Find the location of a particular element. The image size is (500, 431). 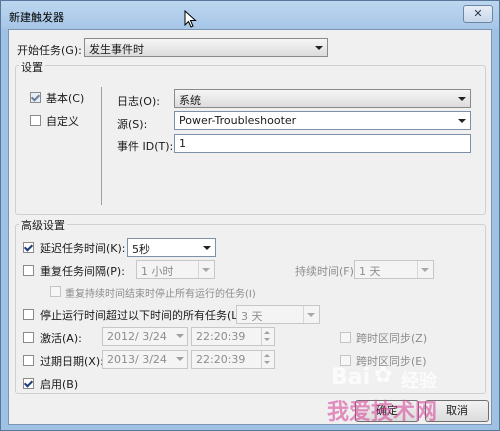

activate-checkbox is located at coordinates (28, 337).